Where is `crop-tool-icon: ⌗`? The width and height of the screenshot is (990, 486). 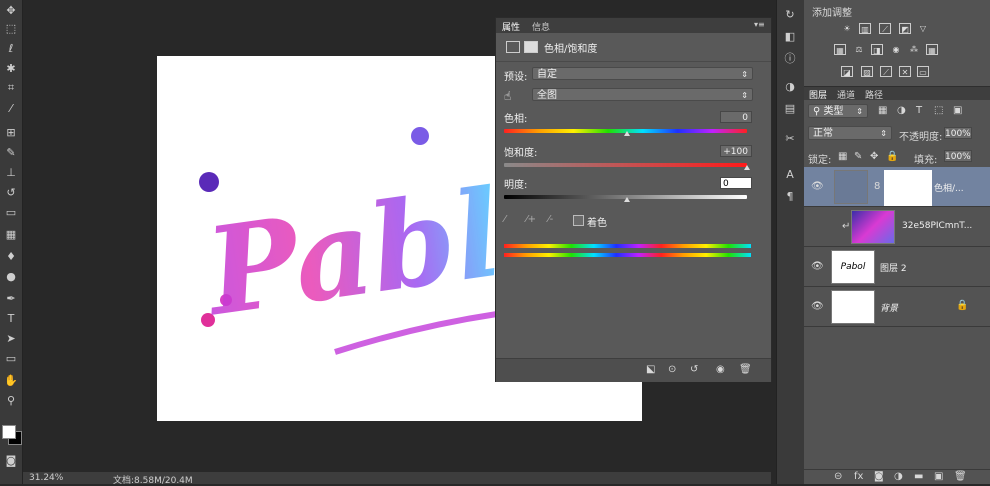 crop-tool-icon: ⌗ is located at coordinates (11, 88).